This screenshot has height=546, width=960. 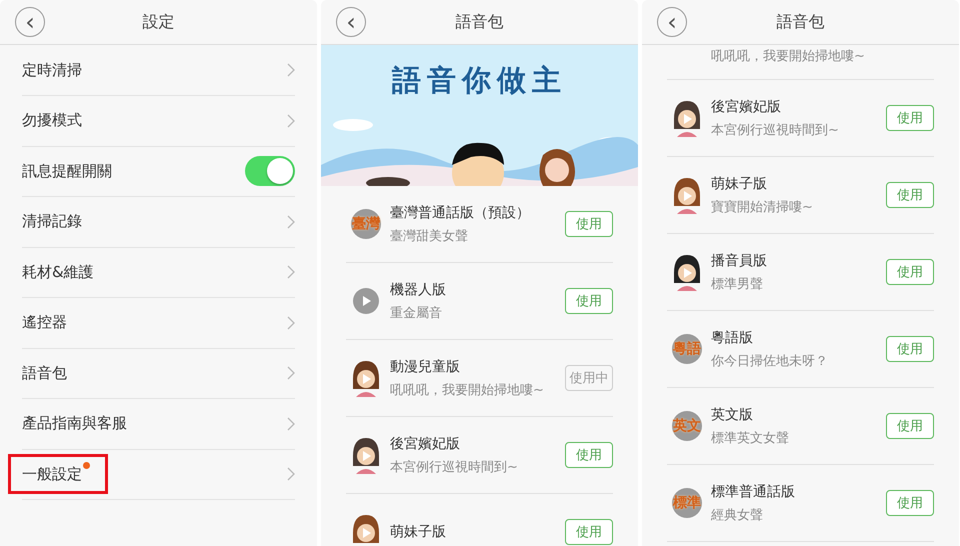 I want to click on voice-pack-name: 粵語版, so click(x=732, y=337).